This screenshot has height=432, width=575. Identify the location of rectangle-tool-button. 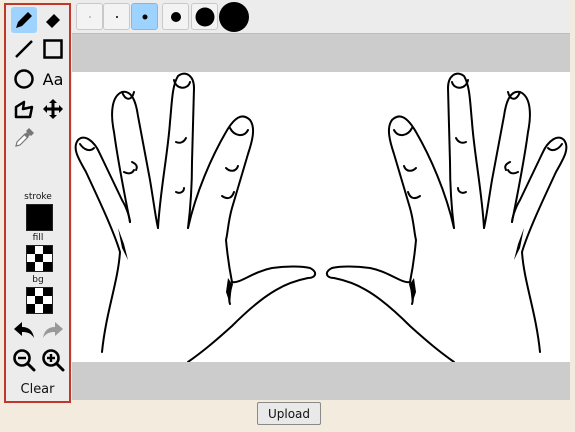
(53, 49).